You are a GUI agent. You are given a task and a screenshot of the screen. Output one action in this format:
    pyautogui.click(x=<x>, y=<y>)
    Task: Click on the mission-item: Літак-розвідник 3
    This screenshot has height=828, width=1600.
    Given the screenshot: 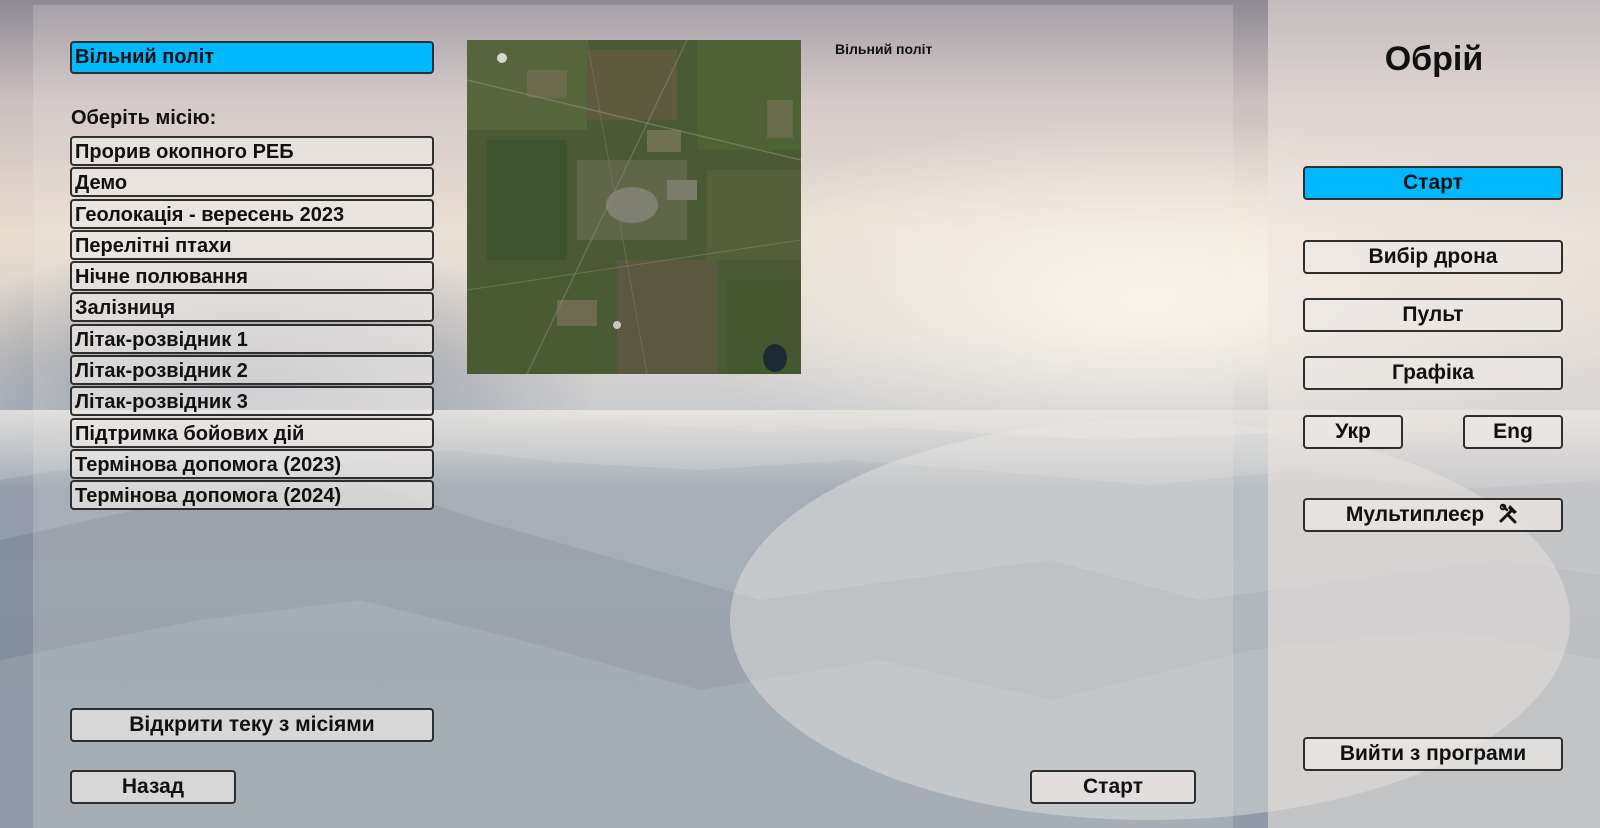 What is the action you would take?
    pyautogui.click(x=252, y=401)
    